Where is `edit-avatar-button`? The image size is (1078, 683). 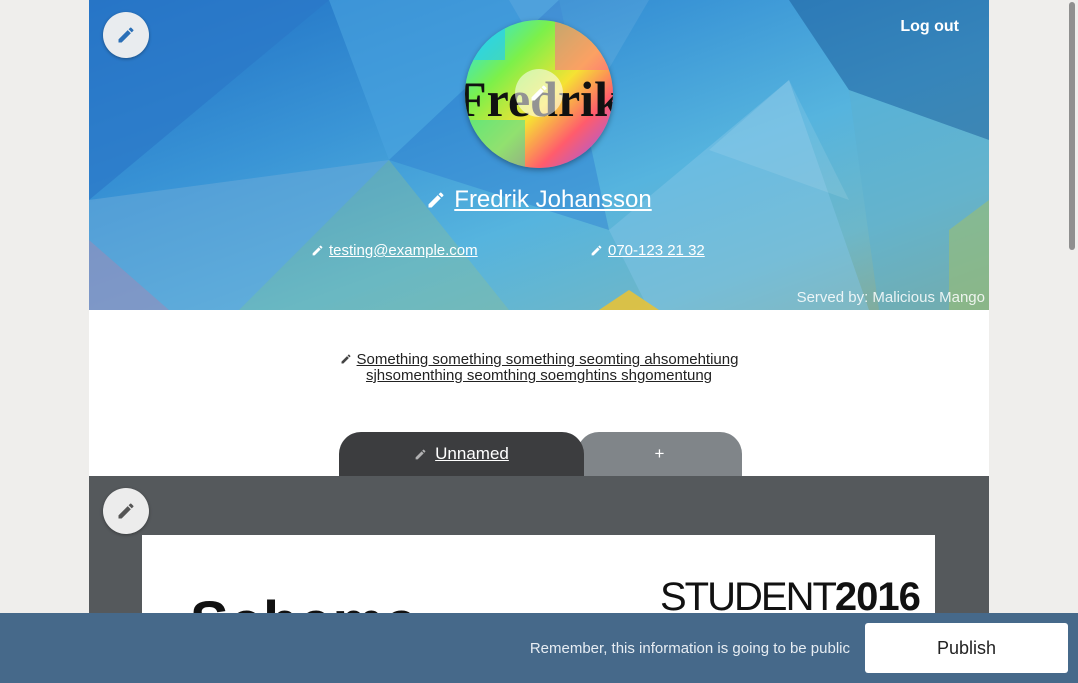 edit-avatar-button is located at coordinates (539, 93).